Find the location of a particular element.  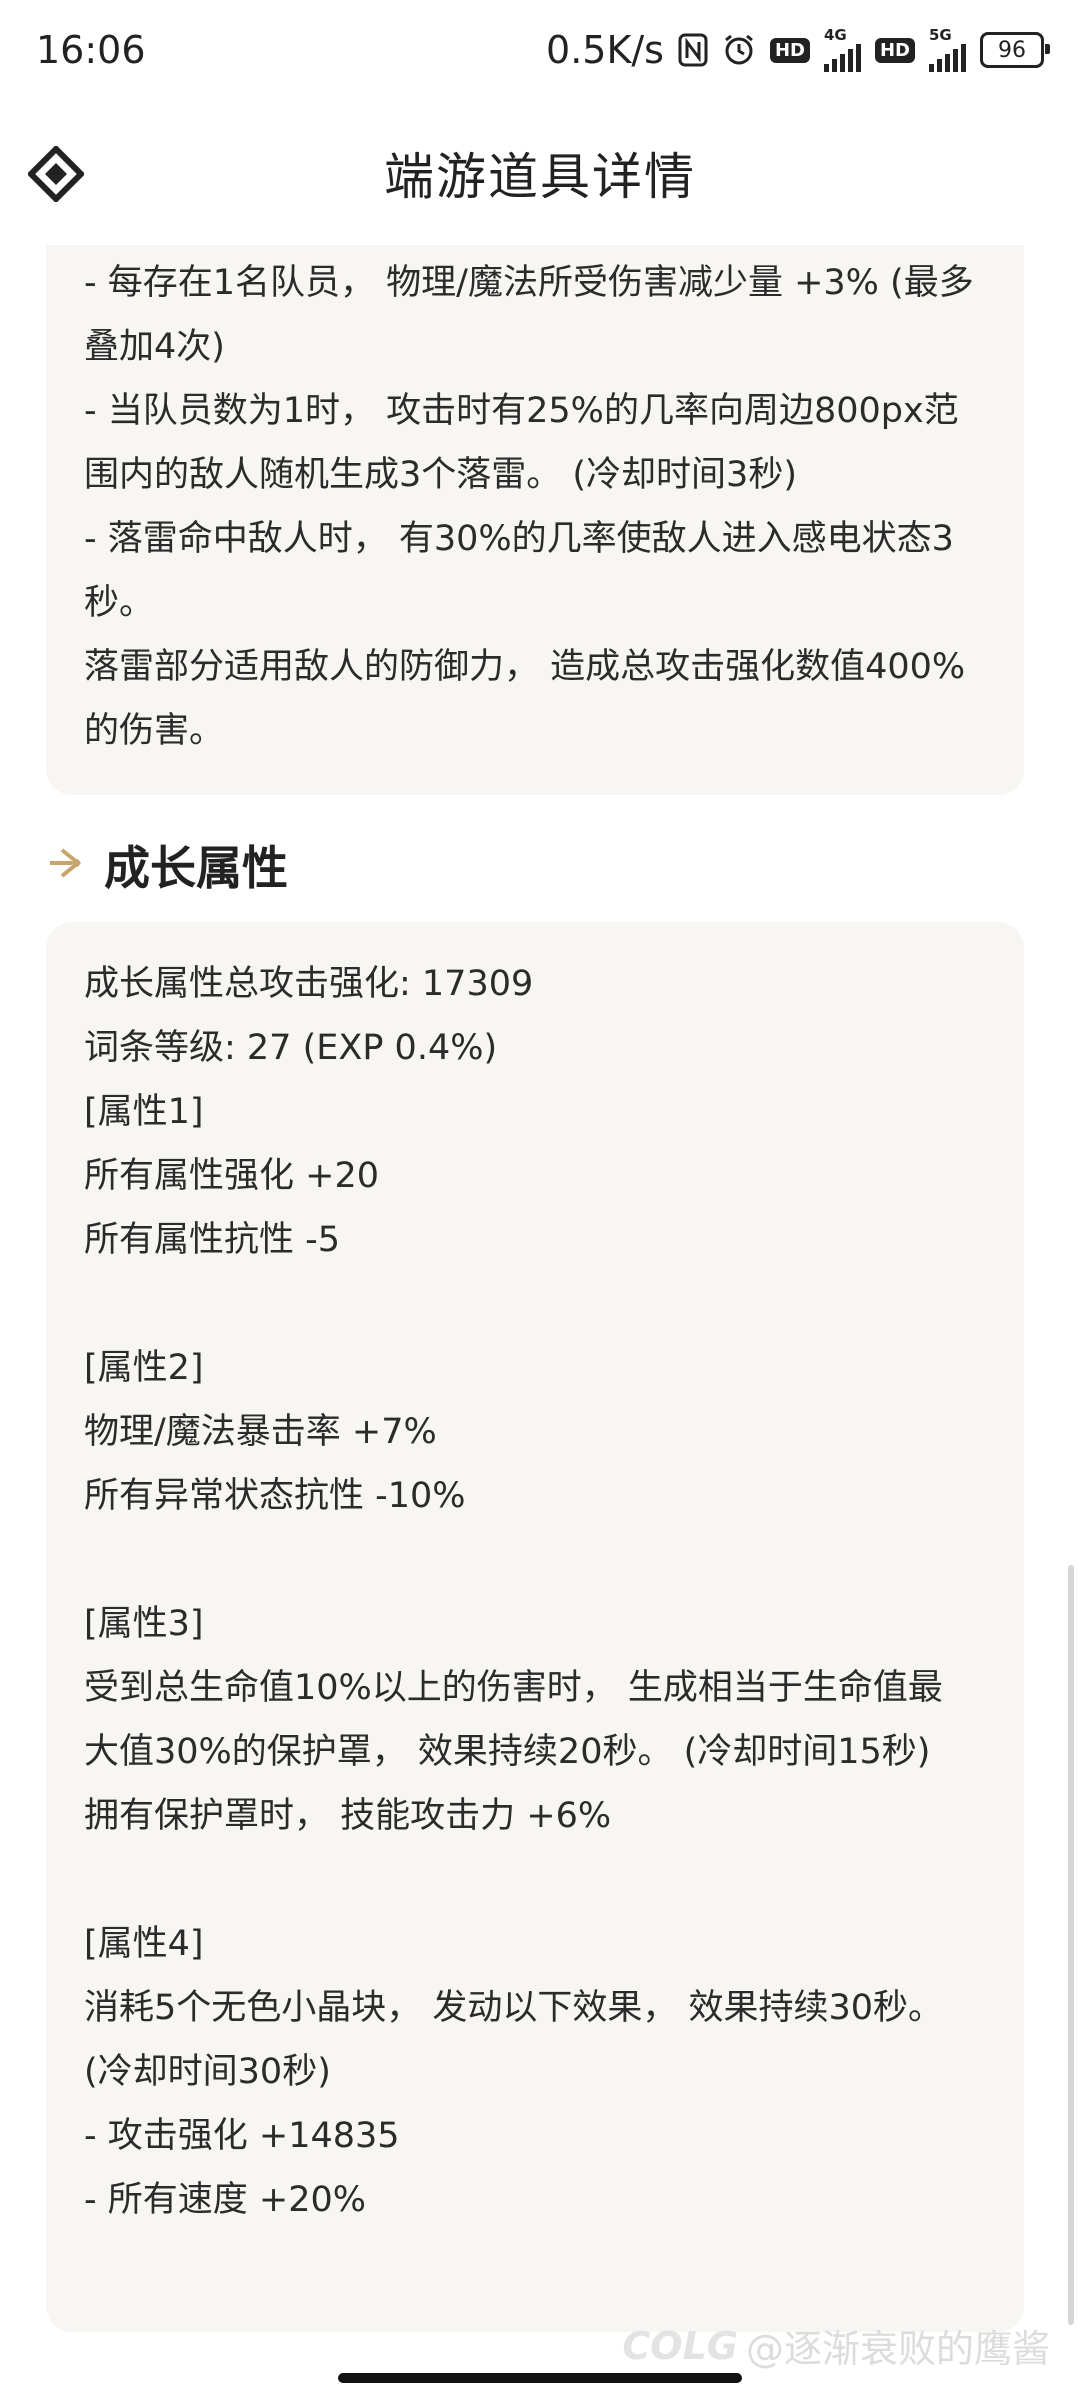

attribute-line: - 攻击强化 +14835 is located at coordinates (242, 2136).